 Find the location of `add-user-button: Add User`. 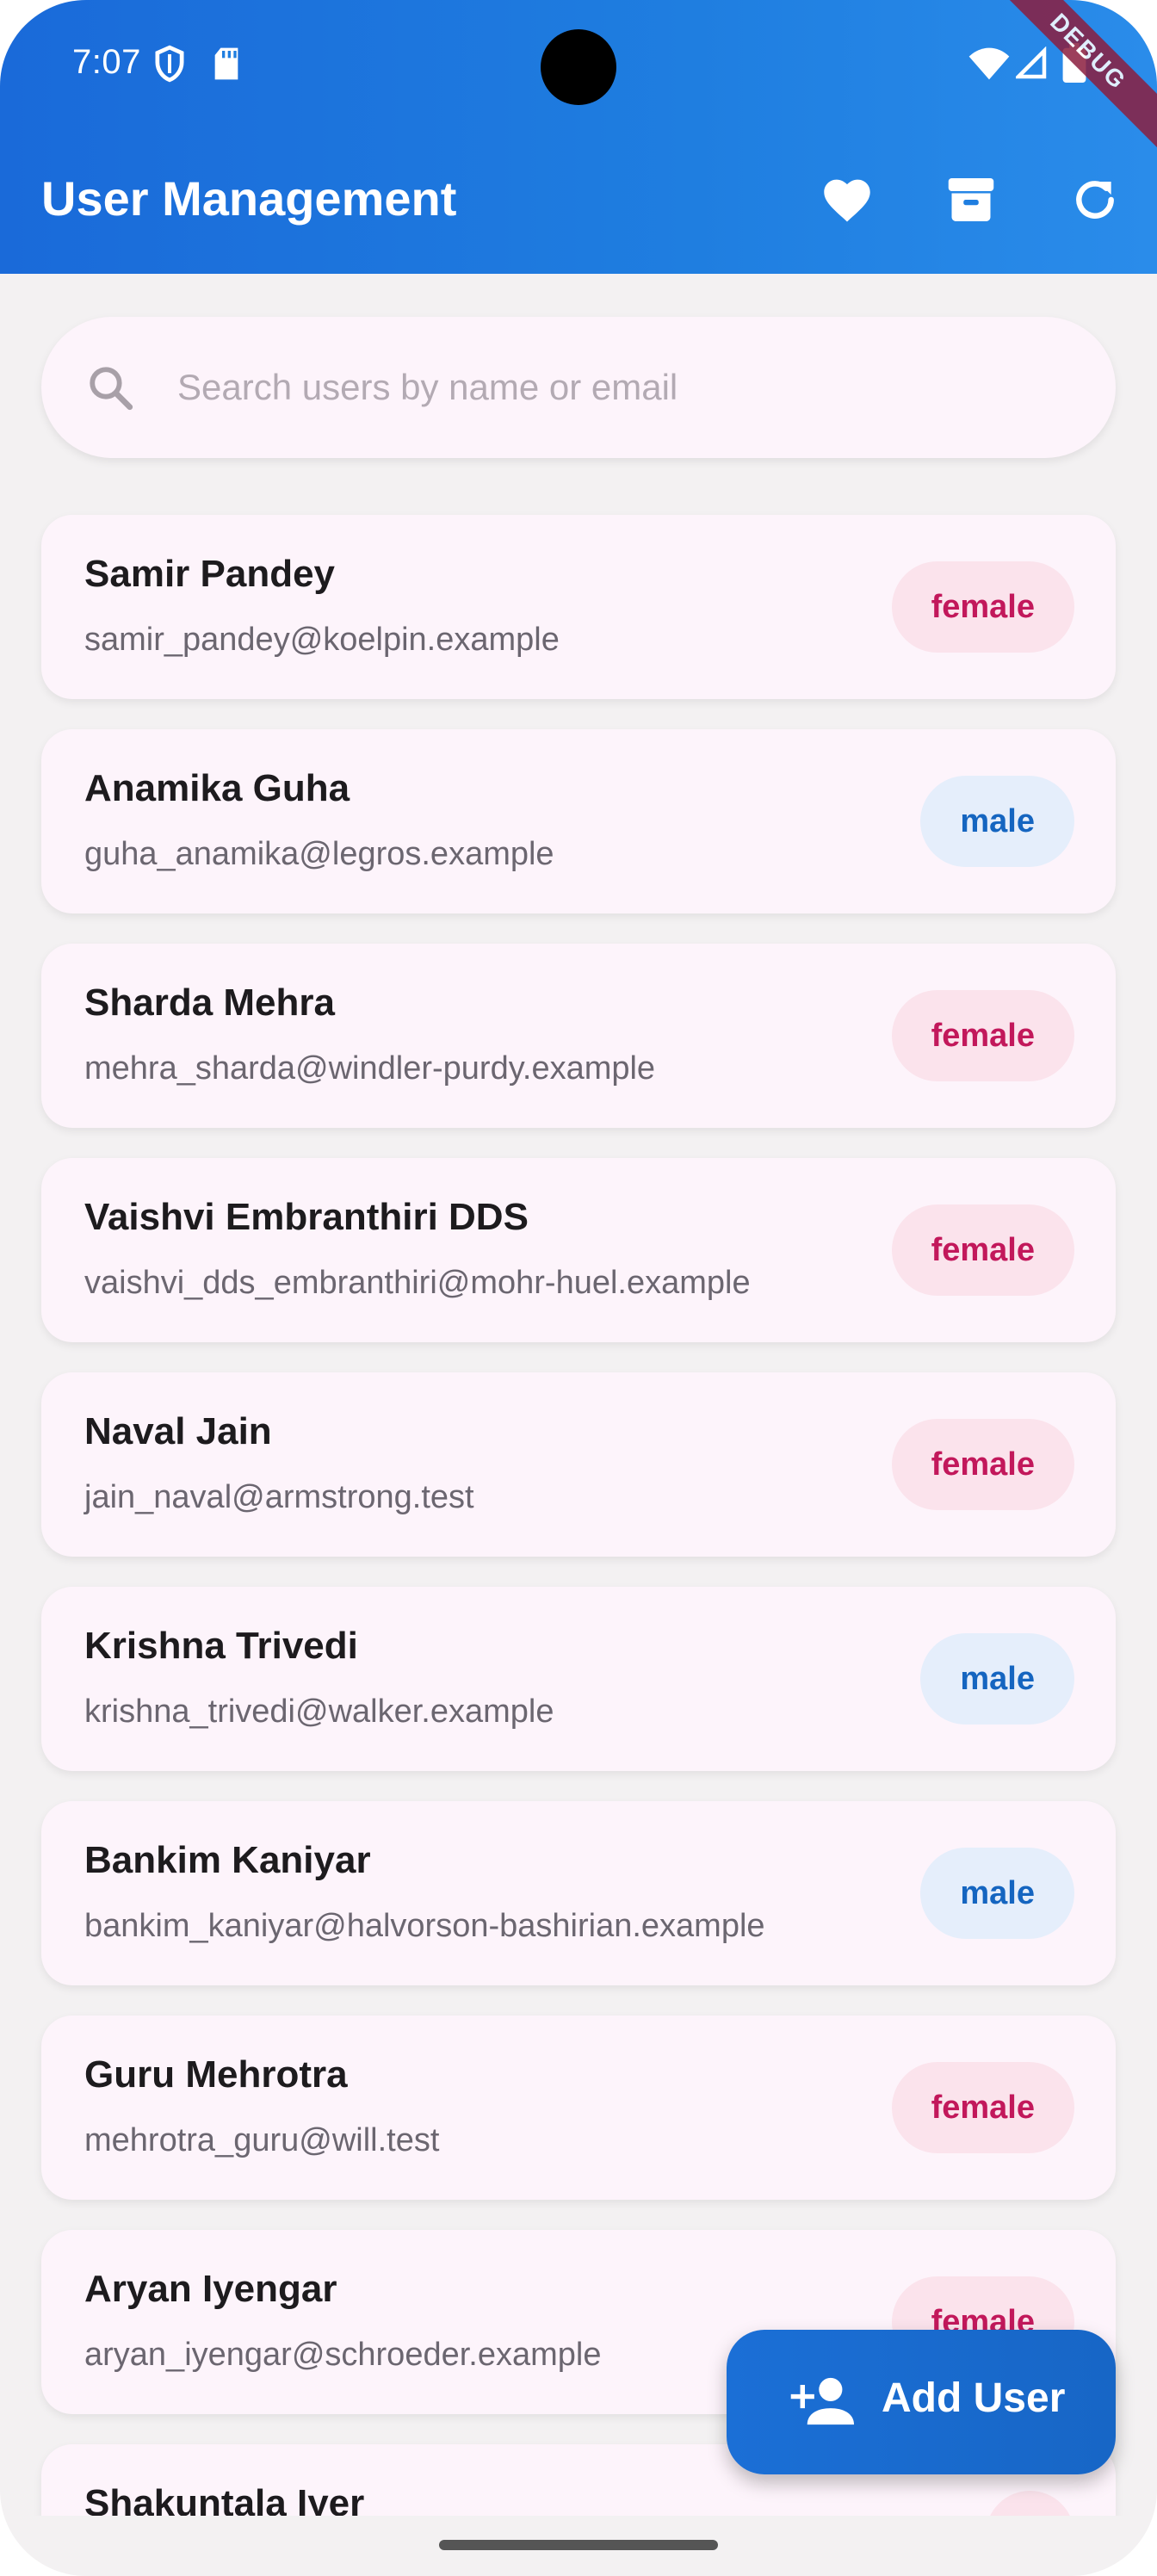

add-user-button: Add User is located at coordinates (921, 2402).